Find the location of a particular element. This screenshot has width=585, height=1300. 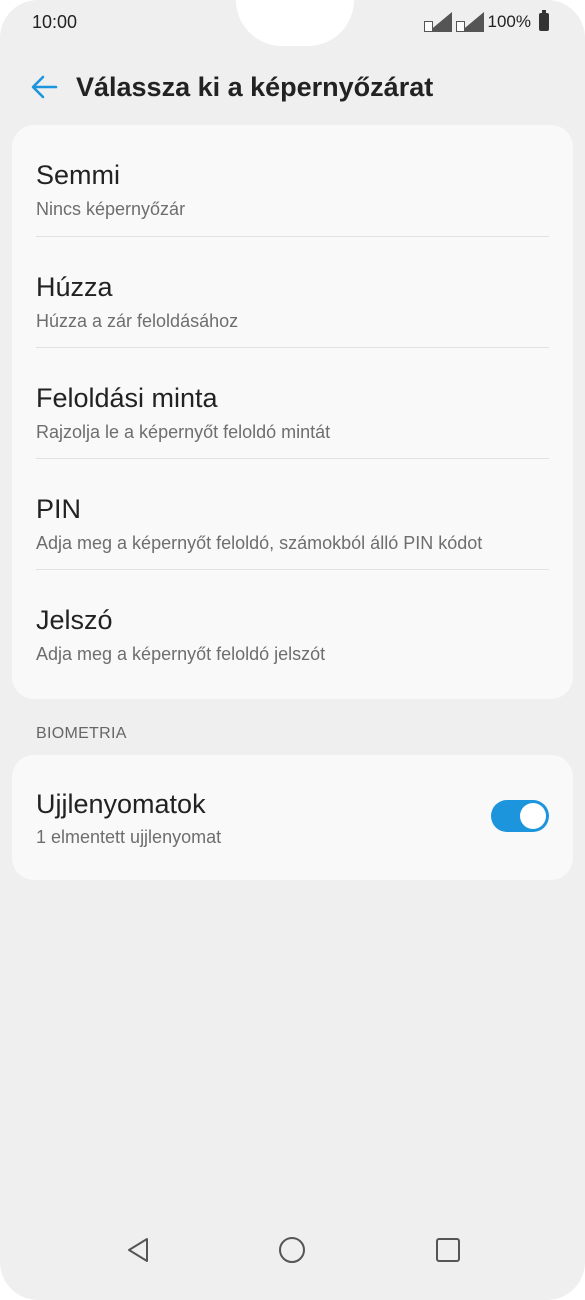

app-bar: Válassza ki a képernyőzárat is located at coordinates (292, 87).